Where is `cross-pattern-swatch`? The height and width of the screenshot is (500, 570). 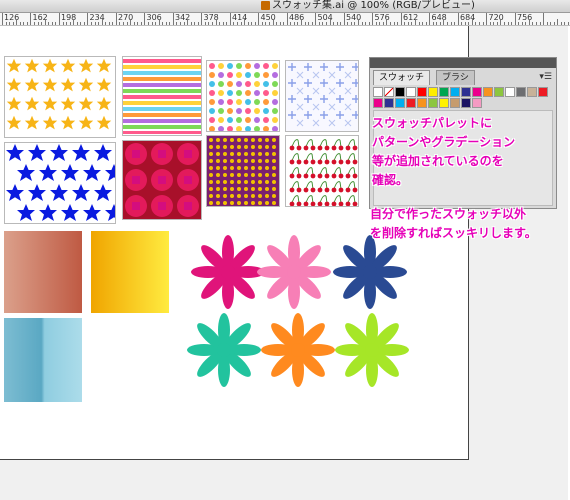 cross-pattern-swatch is located at coordinates (322, 96).